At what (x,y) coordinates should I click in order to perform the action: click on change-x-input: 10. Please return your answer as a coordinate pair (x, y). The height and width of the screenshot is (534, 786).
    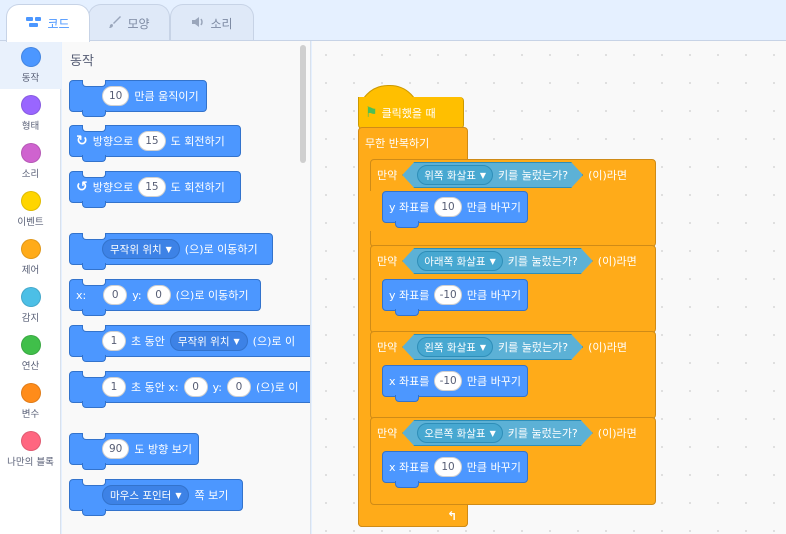
    Looking at the image, I should click on (448, 467).